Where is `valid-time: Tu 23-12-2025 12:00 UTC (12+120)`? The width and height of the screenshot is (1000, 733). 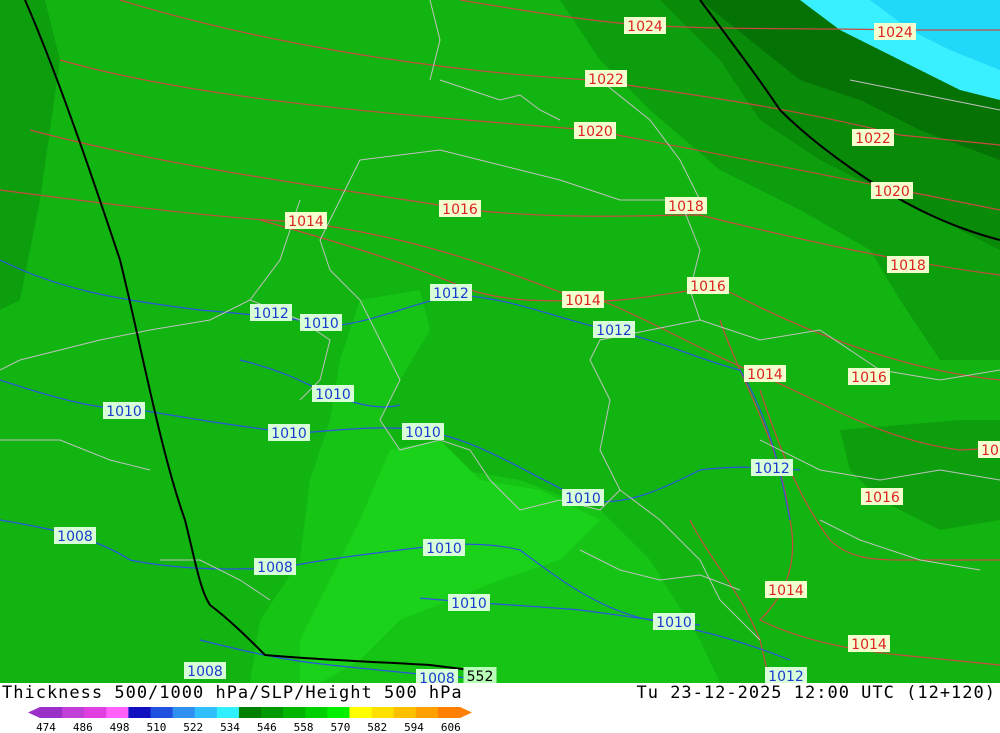 valid-time: Tu 23-12-2025 12:00 UTC (12+120) is located at coordinates (816, 693).